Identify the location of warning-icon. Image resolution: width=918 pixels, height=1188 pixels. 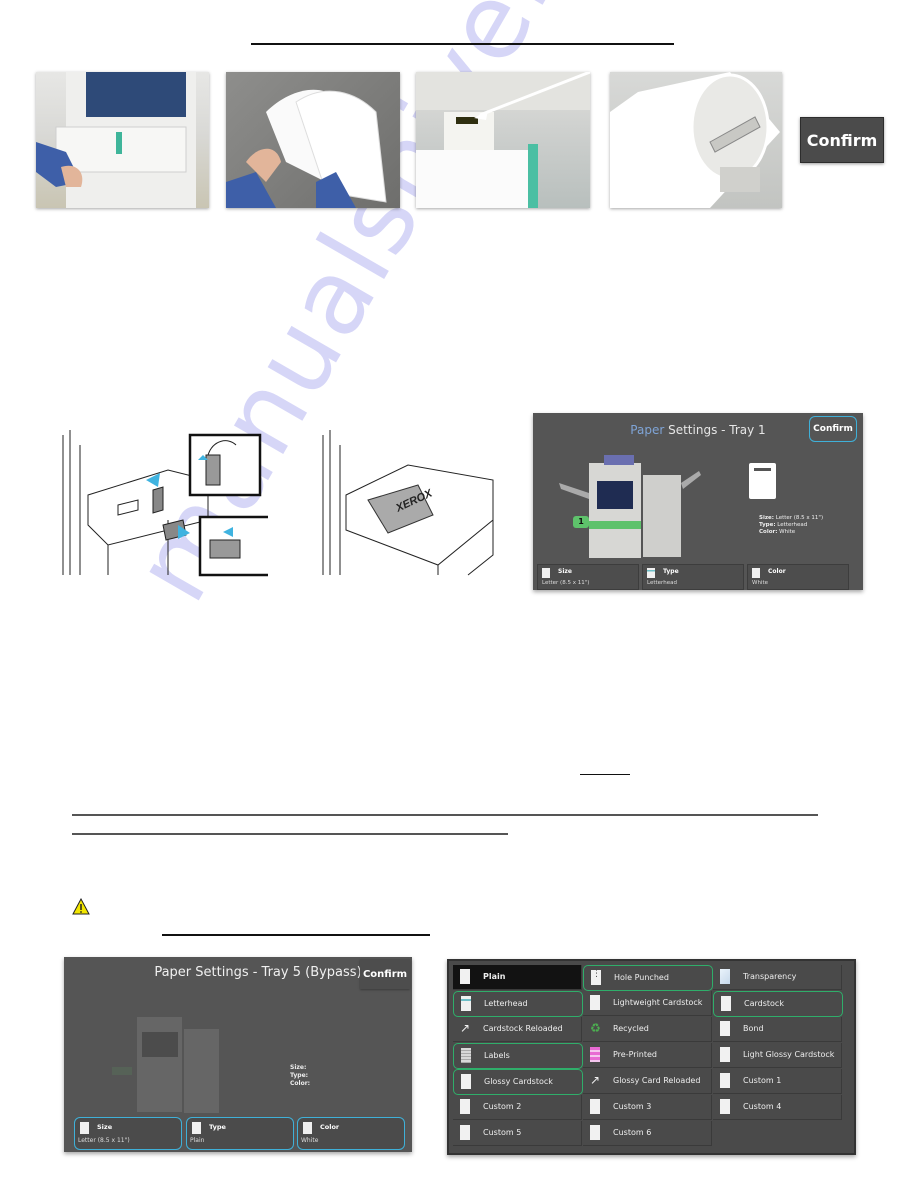
(81, 906).